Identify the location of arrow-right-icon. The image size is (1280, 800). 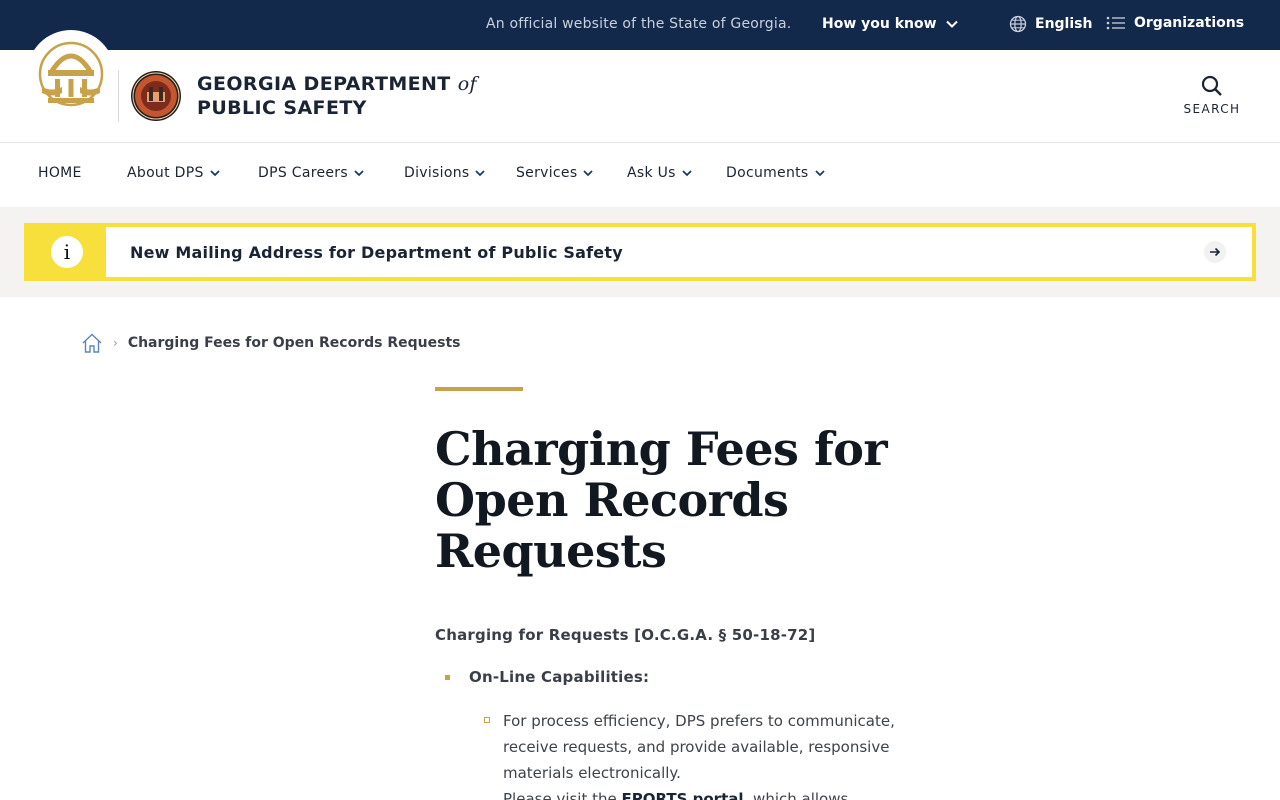
(1215, 252).